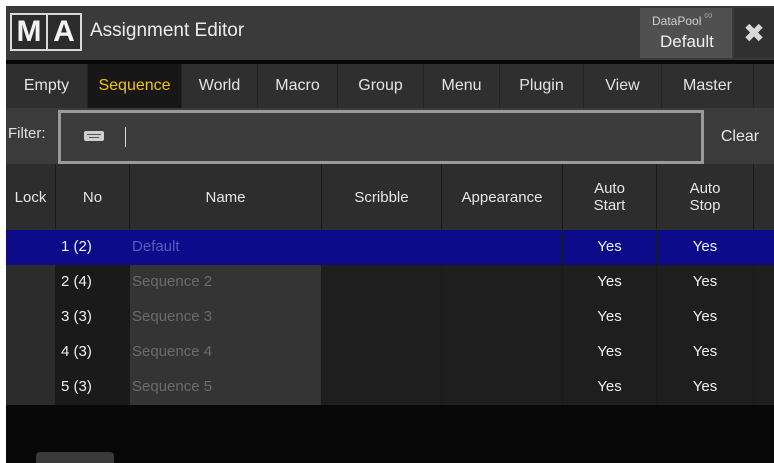 This screenshot has height=463, width=774. Describe the element at coordinates (226, 282) in the screenshot. I see `name-cell: Sequence 2` at that location.